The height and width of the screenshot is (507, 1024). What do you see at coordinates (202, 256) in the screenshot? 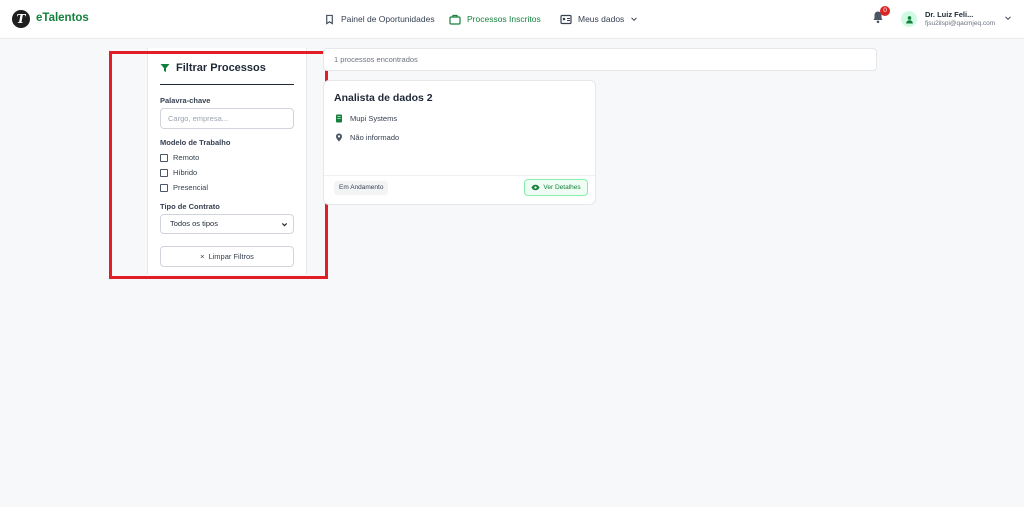
I see `close-icon: ×` at bounding box center [202, 256].